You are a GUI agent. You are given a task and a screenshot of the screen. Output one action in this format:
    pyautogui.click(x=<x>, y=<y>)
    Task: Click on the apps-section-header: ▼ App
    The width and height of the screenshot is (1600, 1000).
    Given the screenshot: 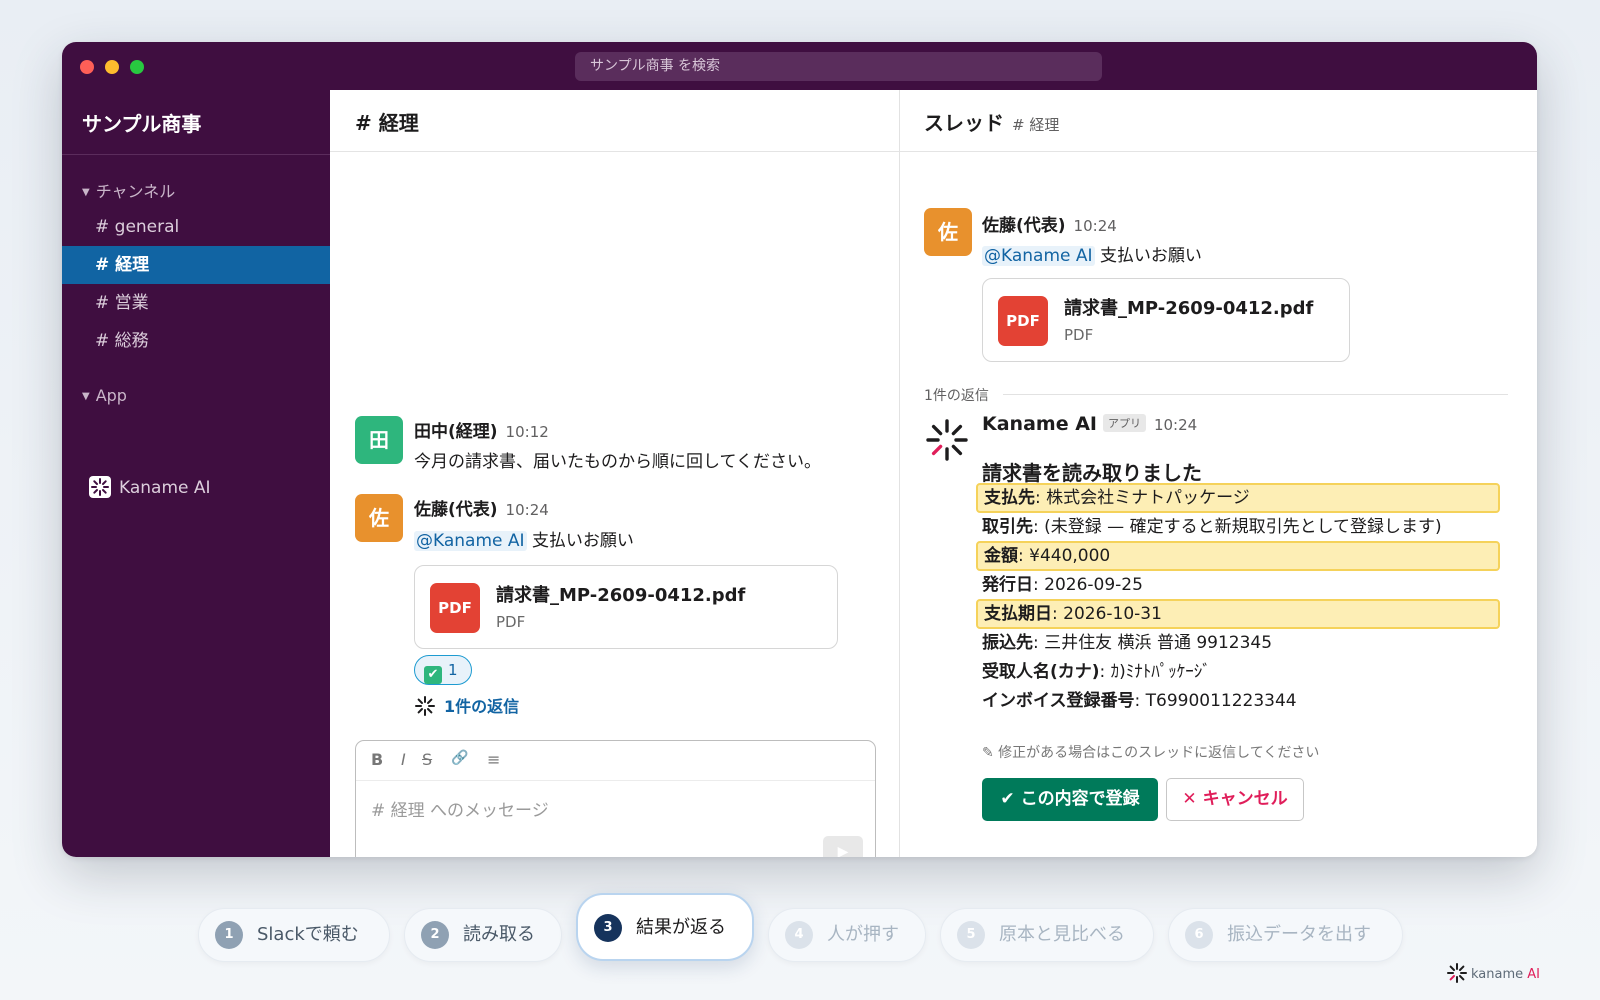 What is the action you would take?
    pyautogui.click(x=104, y=395)
    